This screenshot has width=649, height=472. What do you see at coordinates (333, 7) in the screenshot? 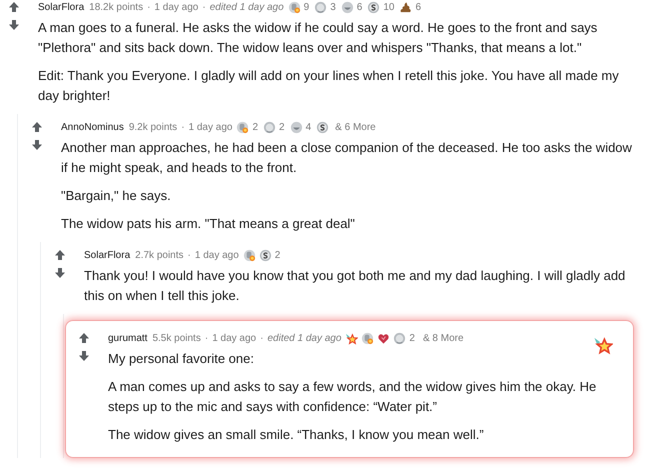
I see `award-count: 3` at bounding box center [333, 7].